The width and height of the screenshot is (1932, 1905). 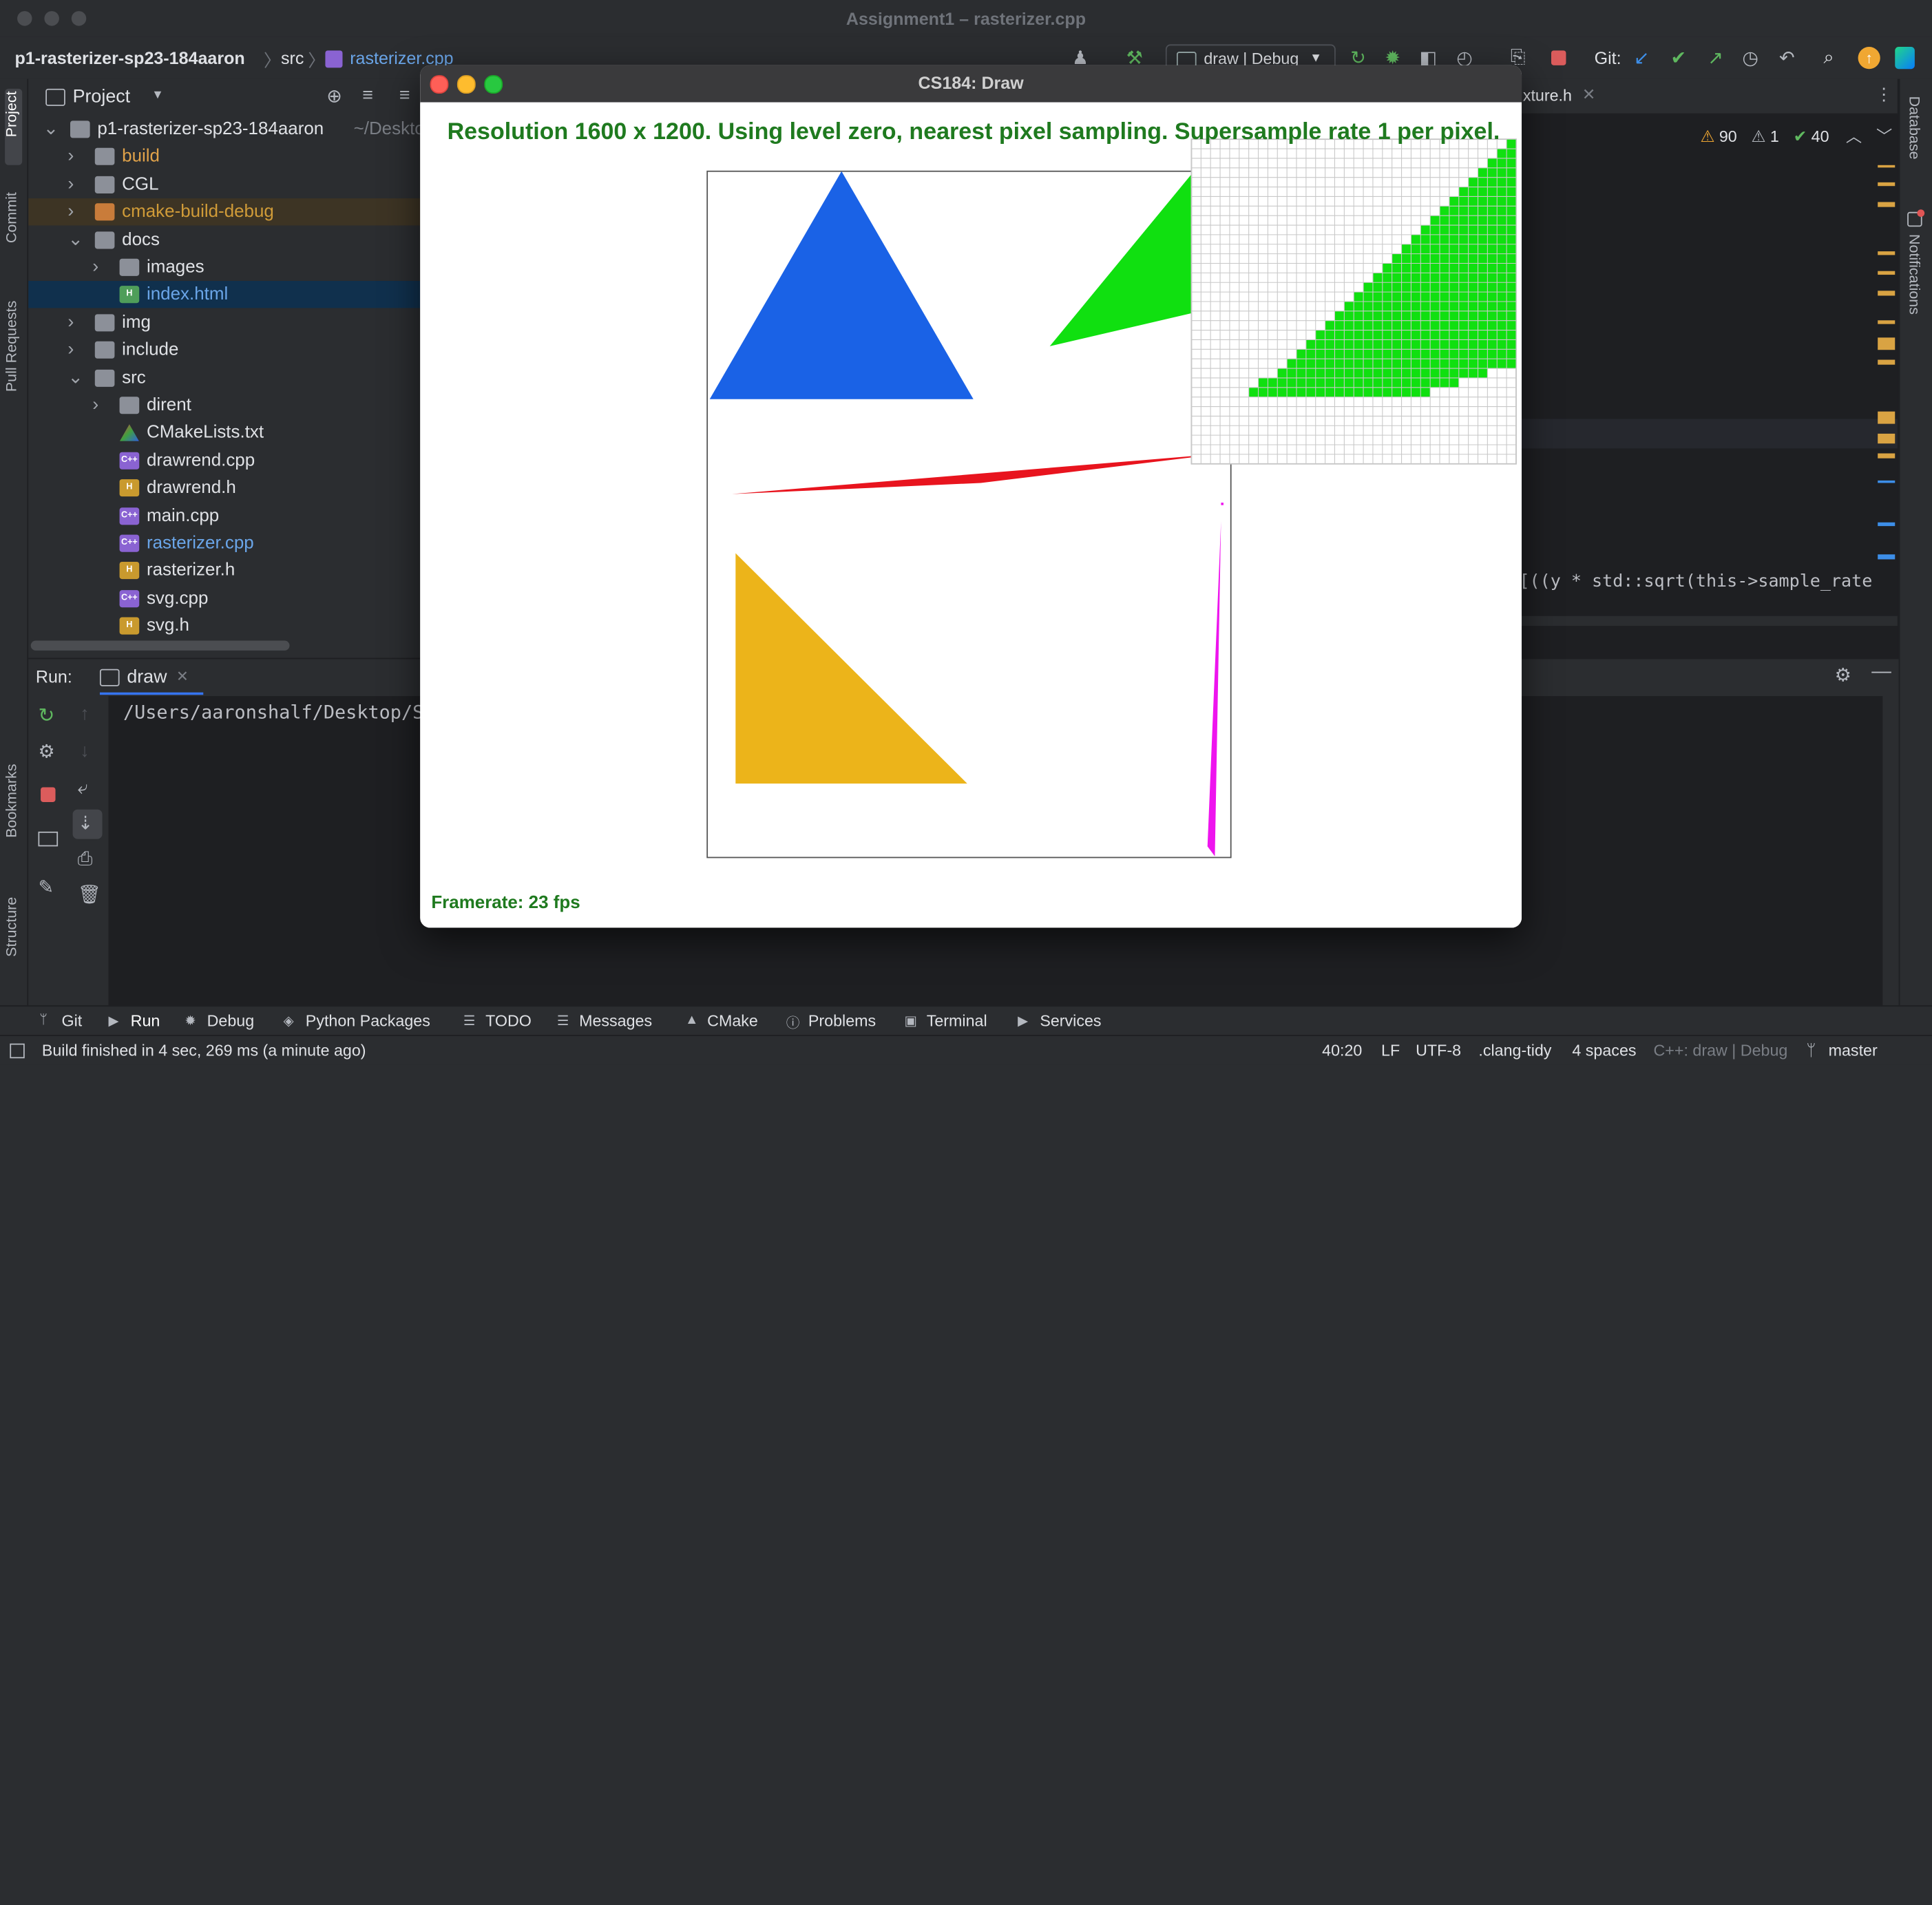 What do you see at coordinates (11, 800) in the screenshot?
I see `tool-bookmarks: Bookmarks` at bounding box center [11, 800].